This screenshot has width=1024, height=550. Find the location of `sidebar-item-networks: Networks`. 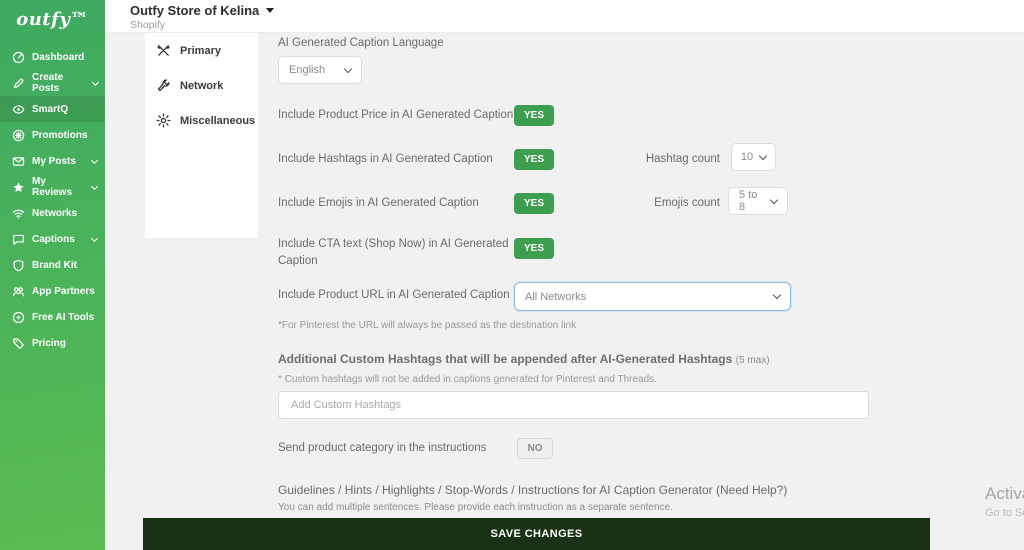

sidebar-item-networks: Networks is located at coordinates (52, 213).